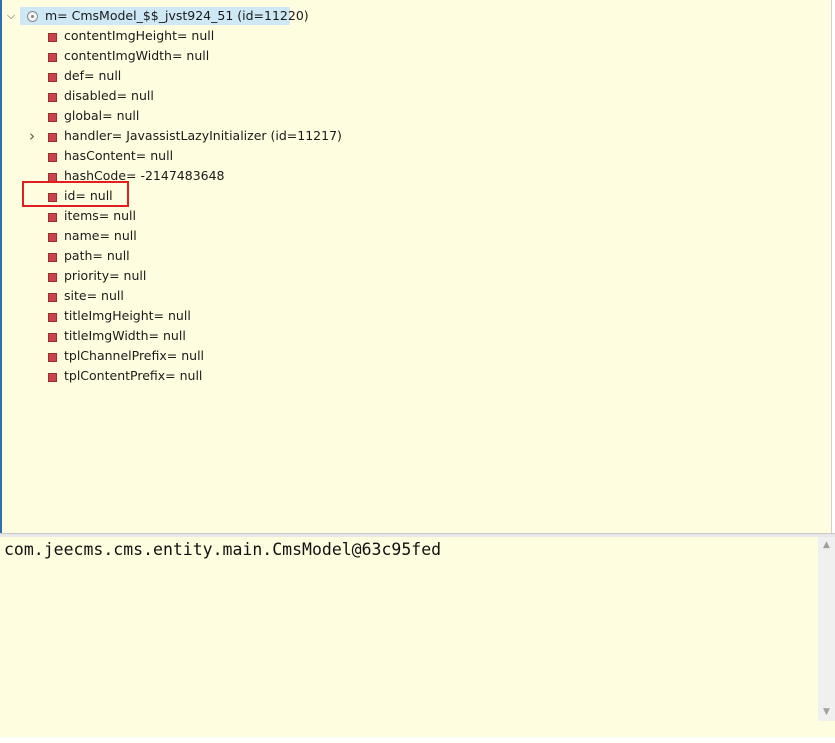  What do you see at coordinates (417, 256) in the screenshot?
I see `tree-item: path= null` at bounding box center [417, 256].